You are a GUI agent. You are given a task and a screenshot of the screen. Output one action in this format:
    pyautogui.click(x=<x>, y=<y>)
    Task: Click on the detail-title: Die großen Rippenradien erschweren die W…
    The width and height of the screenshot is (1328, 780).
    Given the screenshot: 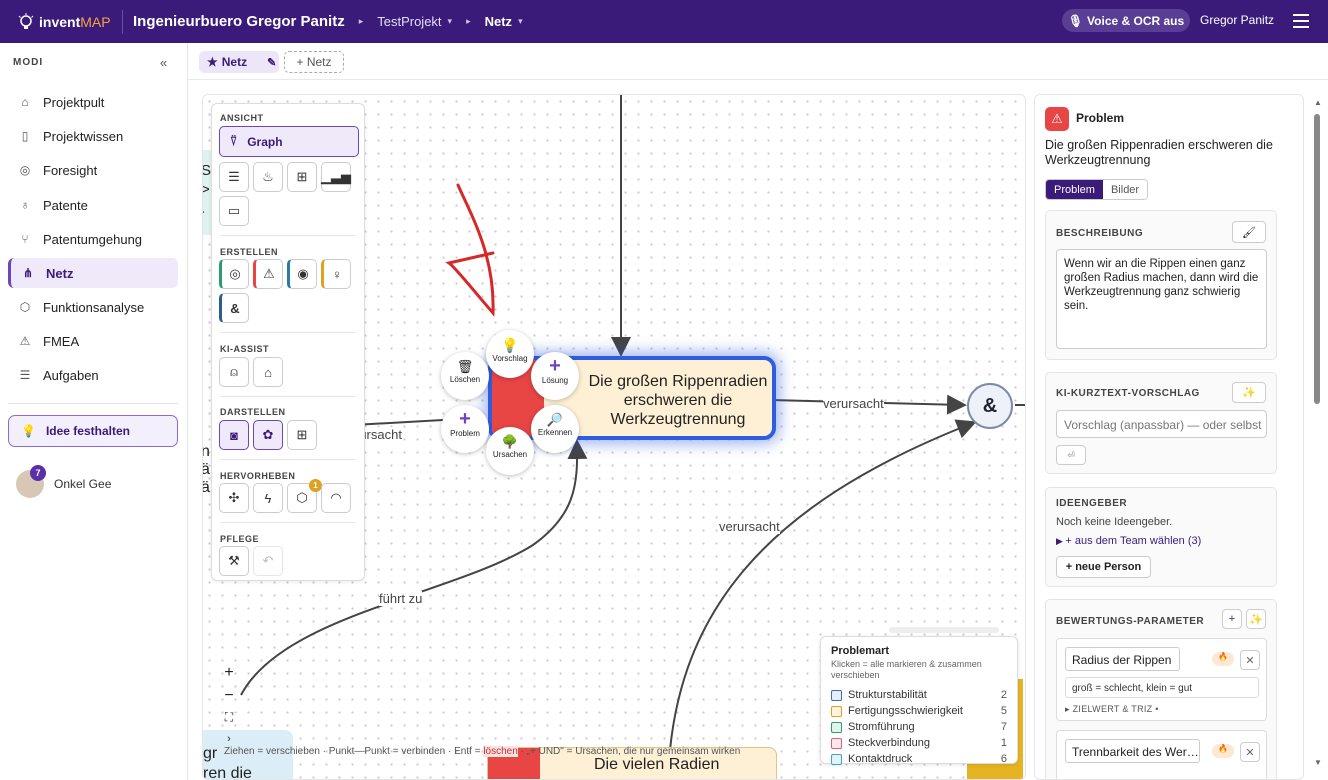 What is the action you would take?
    pyautogui.click(x=1165, y=153)
    